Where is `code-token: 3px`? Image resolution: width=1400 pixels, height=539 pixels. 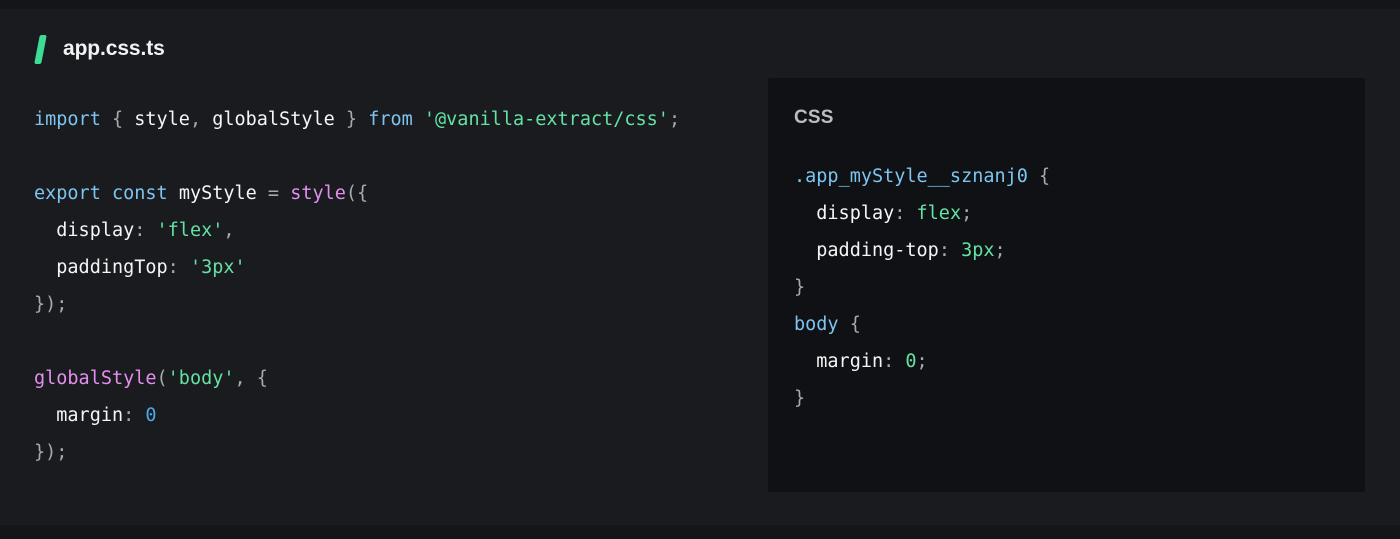 code-token: 3px is located at coordinates (978, 250).